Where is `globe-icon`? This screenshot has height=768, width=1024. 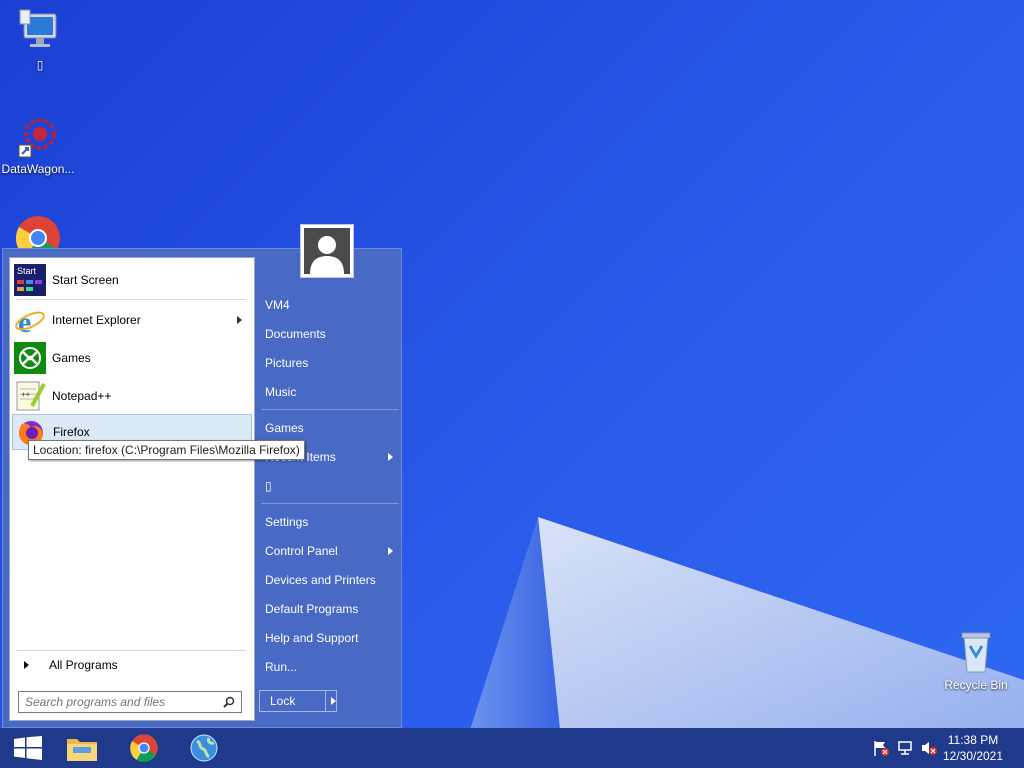 globe-icon is located at coordinates (204, 748).